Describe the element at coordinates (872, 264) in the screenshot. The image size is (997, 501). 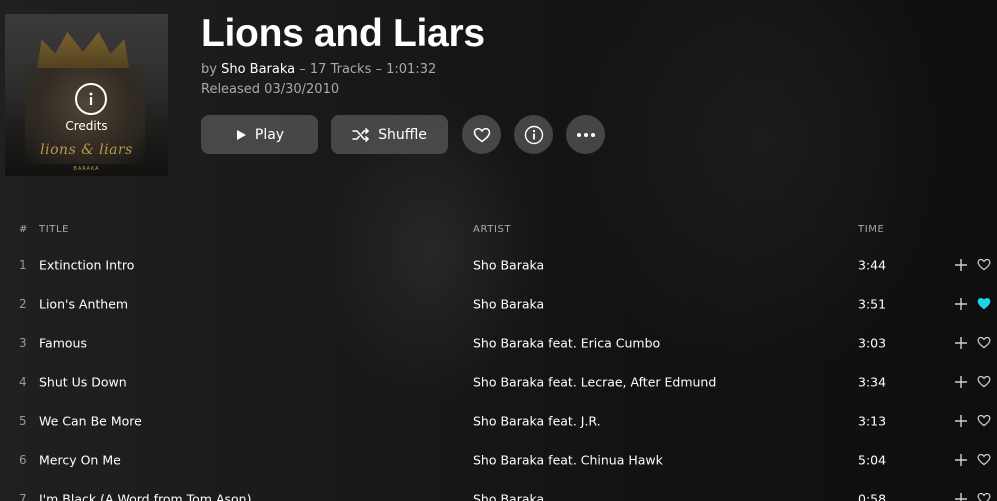
I see `track-duration: 3:44` at that location.